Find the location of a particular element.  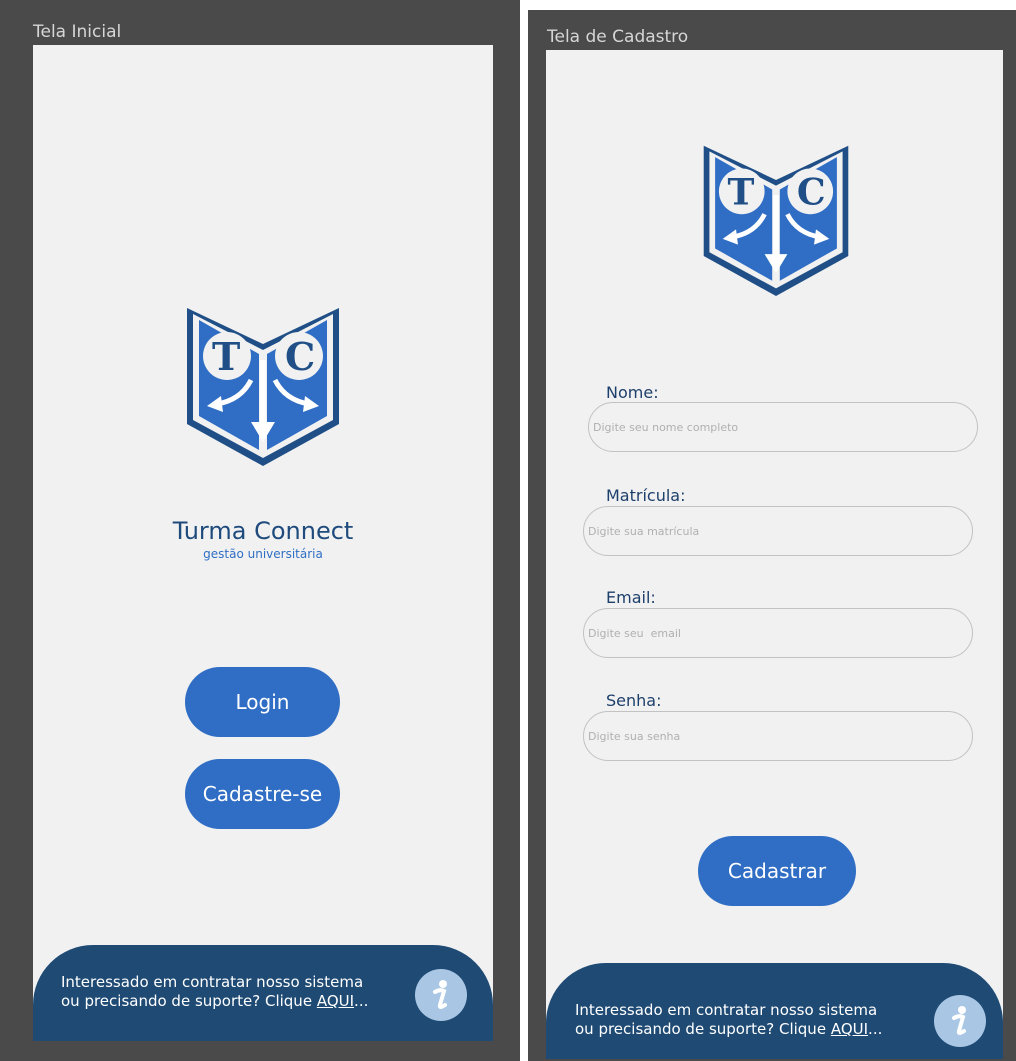

name-label: Nome: is located at coordinates (632, 392).